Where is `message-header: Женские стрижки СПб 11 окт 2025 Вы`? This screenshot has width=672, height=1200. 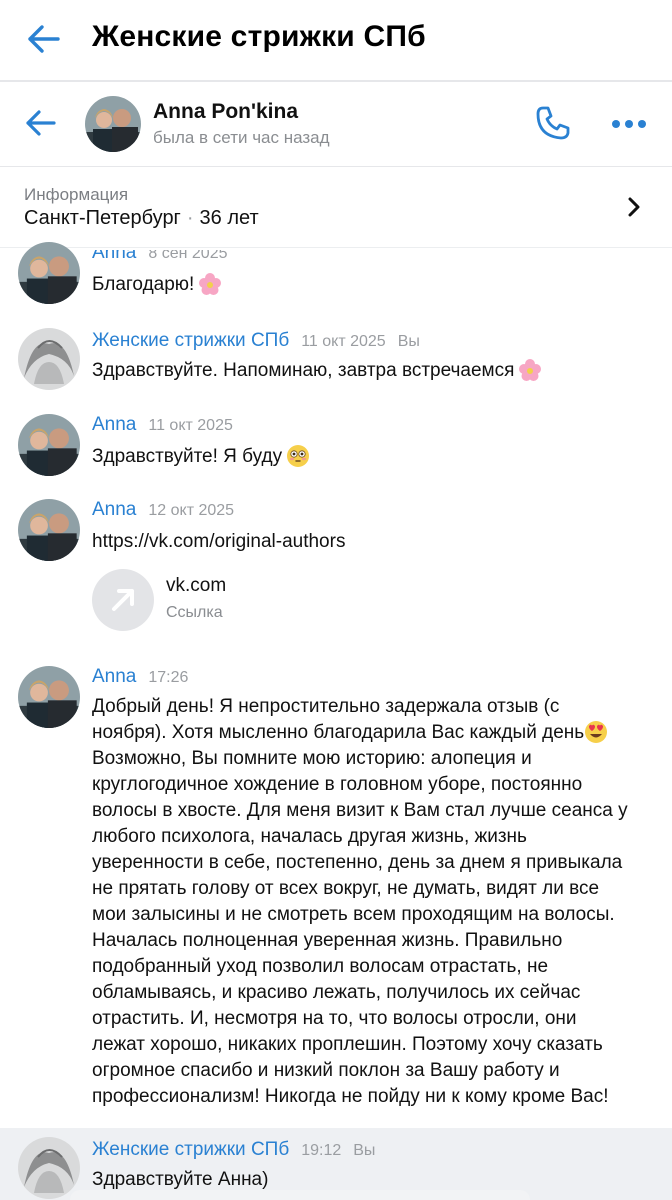
message-header: Женские стрижки СПб 11 окт 2025 Вы is located at coordinates (256, 341).